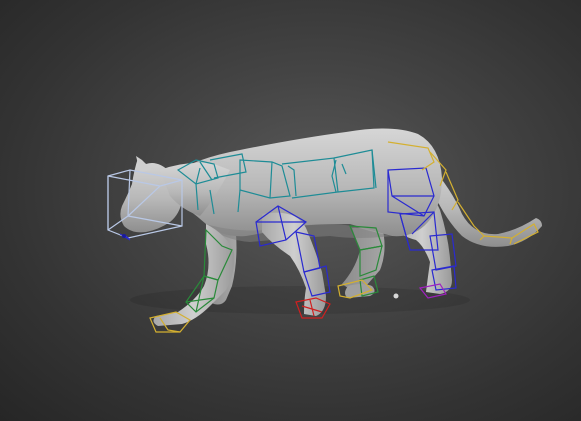 The width and height of the screenshot is (581, 421). I want to click on pivot-marker, so click(396, 296).